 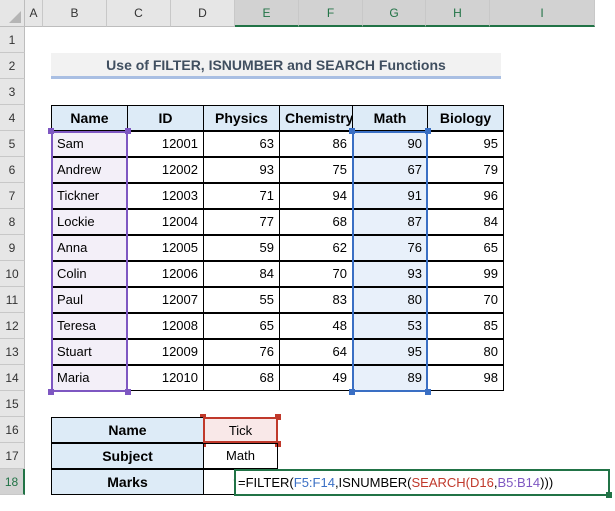 What do you see at coordinates (458, 13) in the screenshot?
I see `column-header-H: H` at bounding box center [458, 13].